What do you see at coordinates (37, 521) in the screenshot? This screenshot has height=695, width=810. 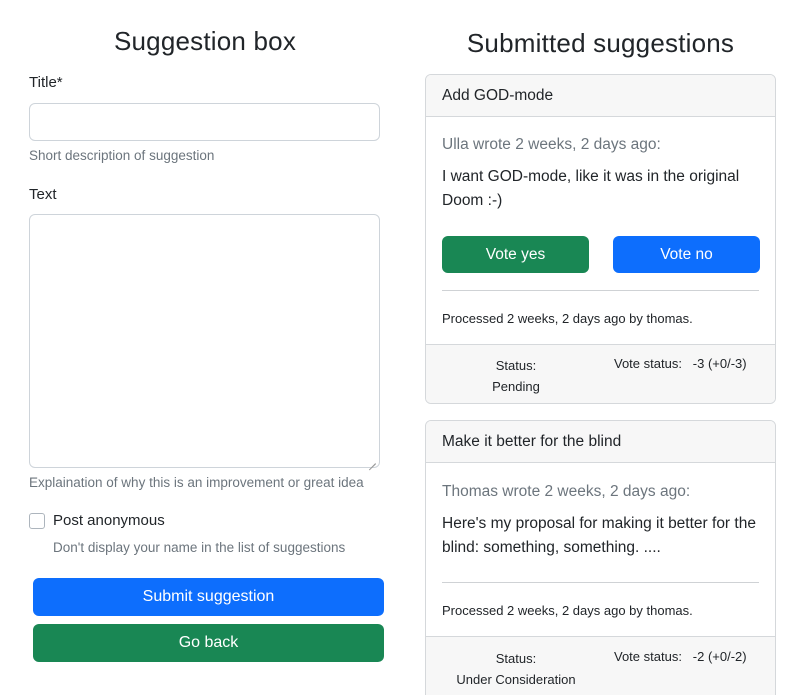 I see `anonymous-checkbox` at bounding box center [37, 521].